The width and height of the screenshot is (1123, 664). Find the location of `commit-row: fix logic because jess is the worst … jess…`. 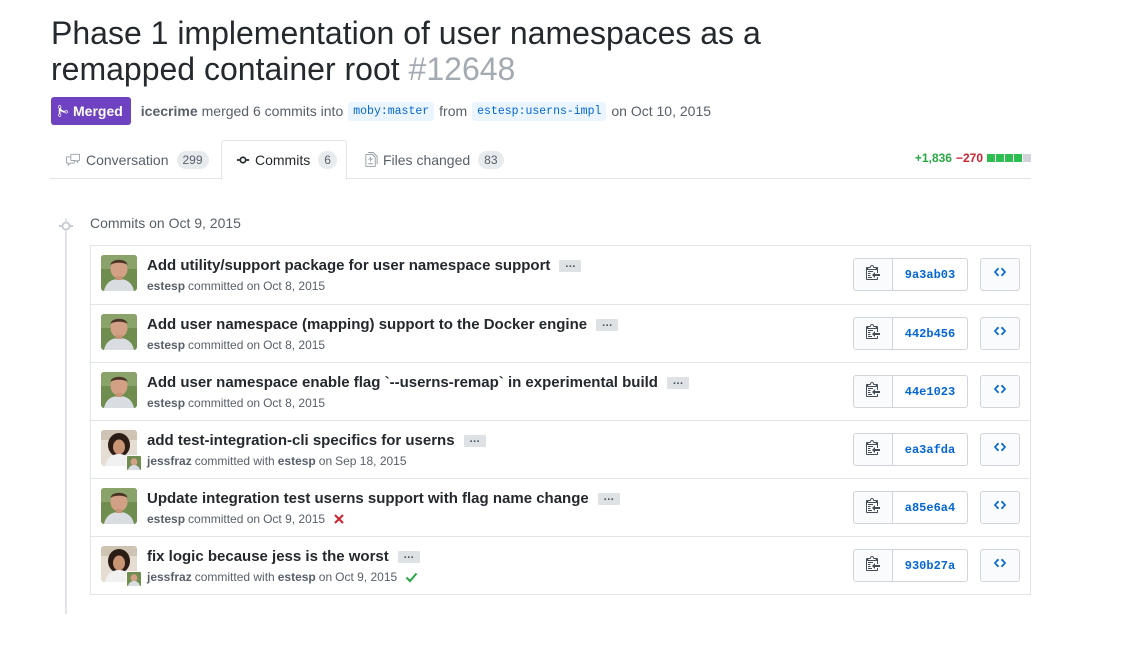

commit-row: fix logic because jess is the worst … jess… is located at coordinates (560, 565).